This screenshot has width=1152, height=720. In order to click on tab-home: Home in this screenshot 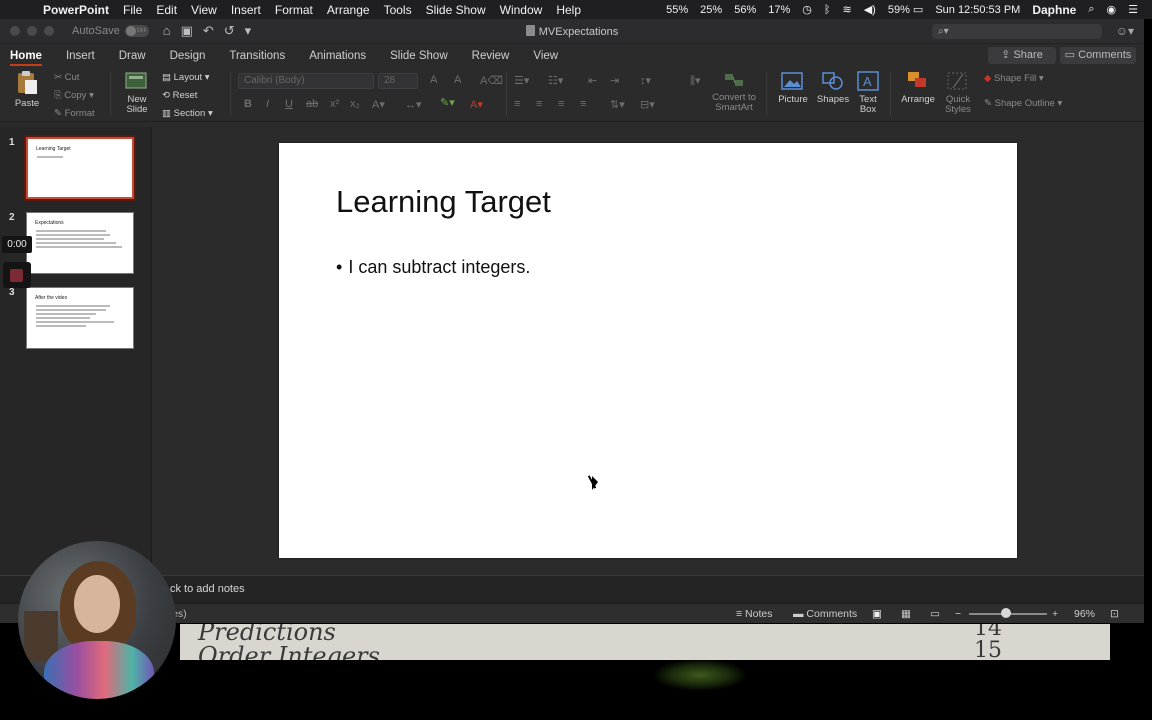, I will do `click(26, 58)`.